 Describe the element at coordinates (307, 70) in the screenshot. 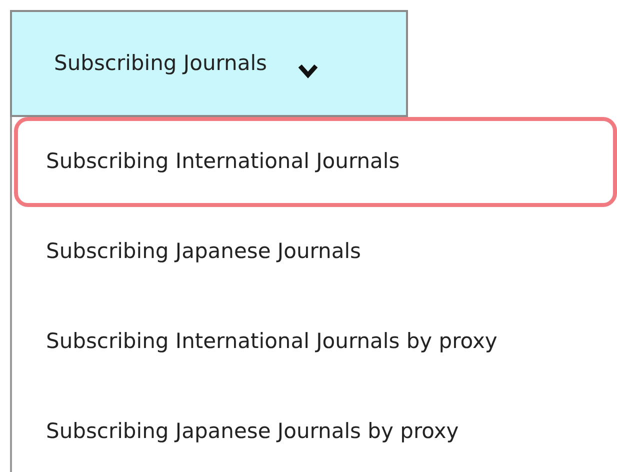

I see `chevron-down-icon` at that location.